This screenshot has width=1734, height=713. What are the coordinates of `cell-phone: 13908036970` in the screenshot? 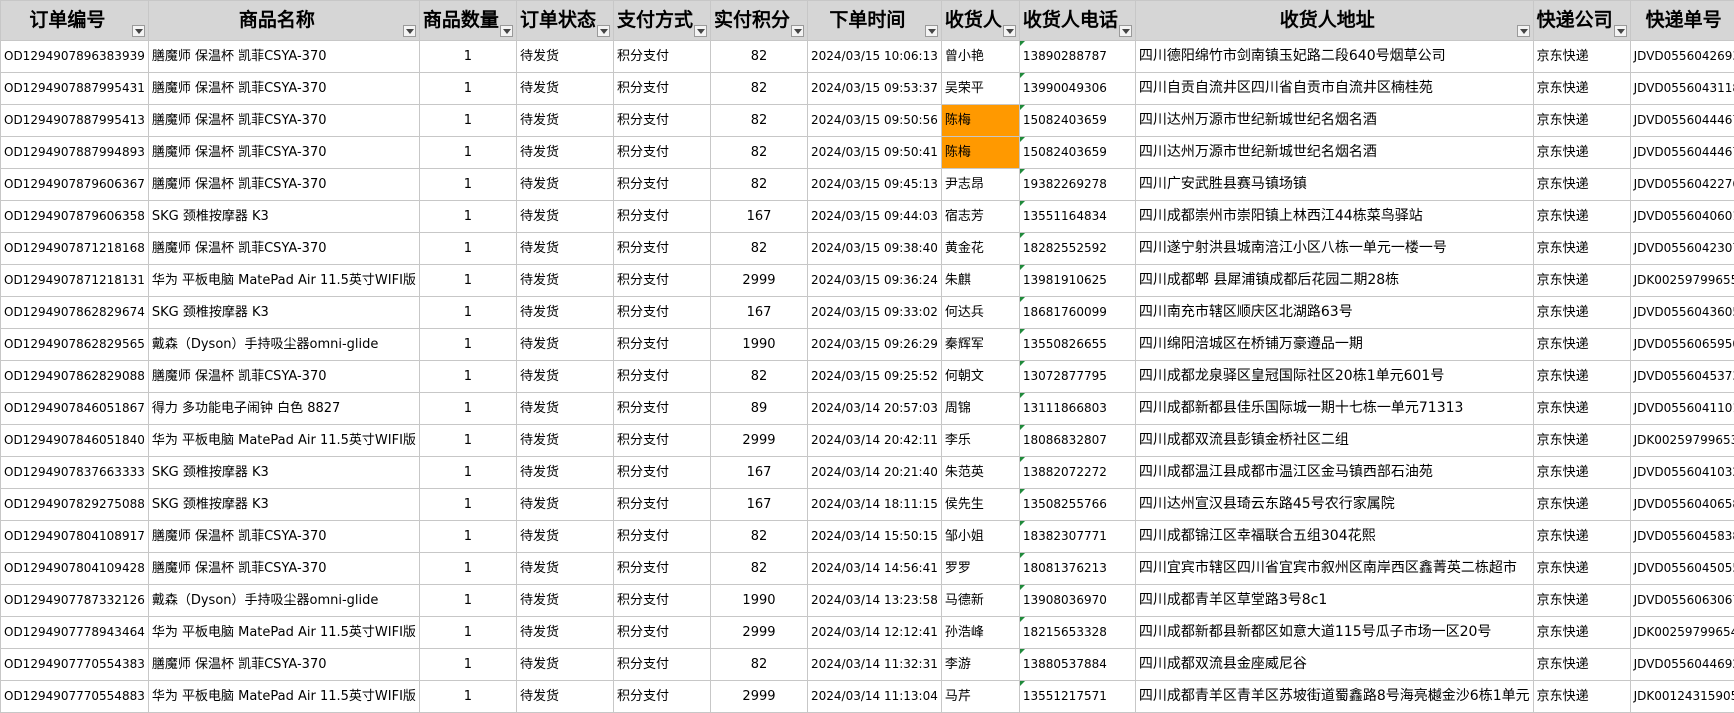 It's located at (1077, 600).